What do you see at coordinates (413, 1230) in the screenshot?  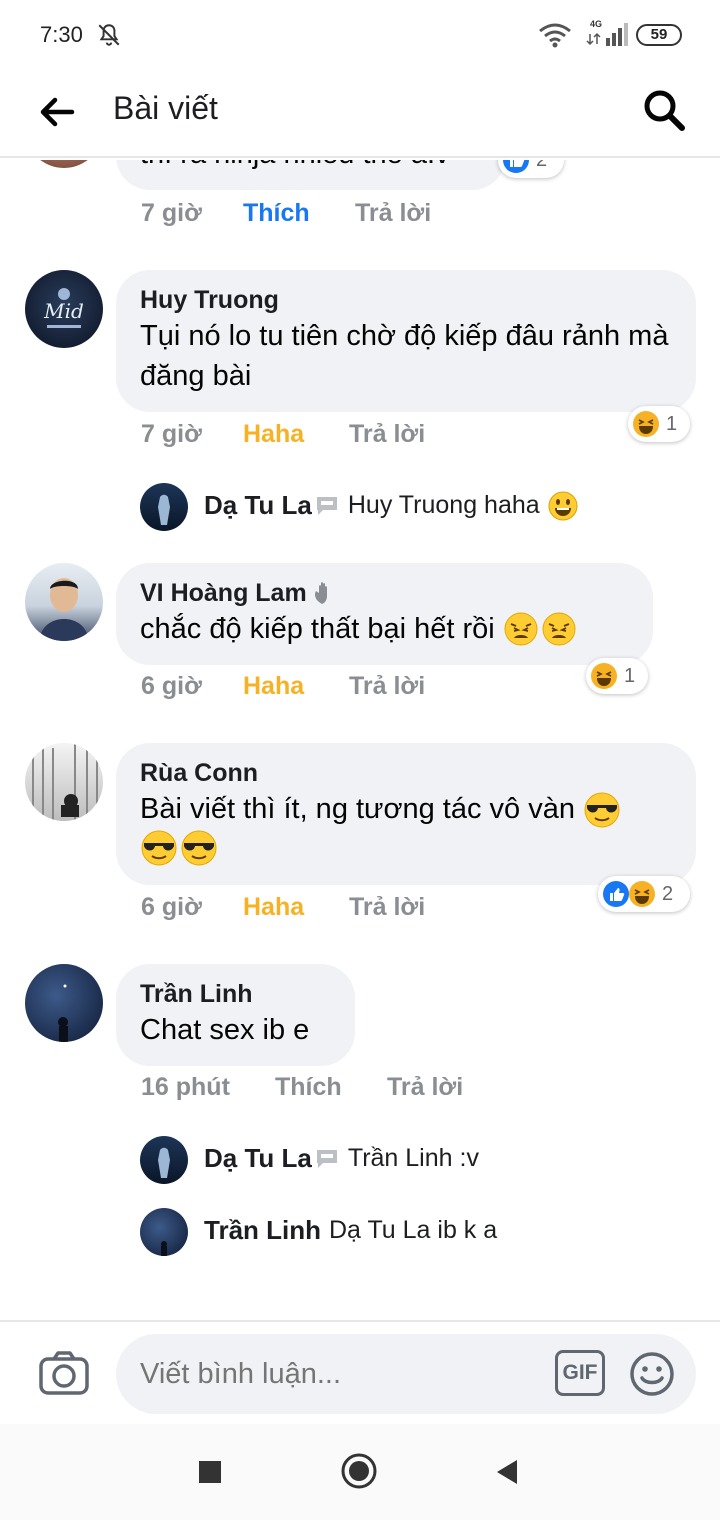 I see `reply-text: Dạ Tu La ib k a` at bounding box center [413, 1230].